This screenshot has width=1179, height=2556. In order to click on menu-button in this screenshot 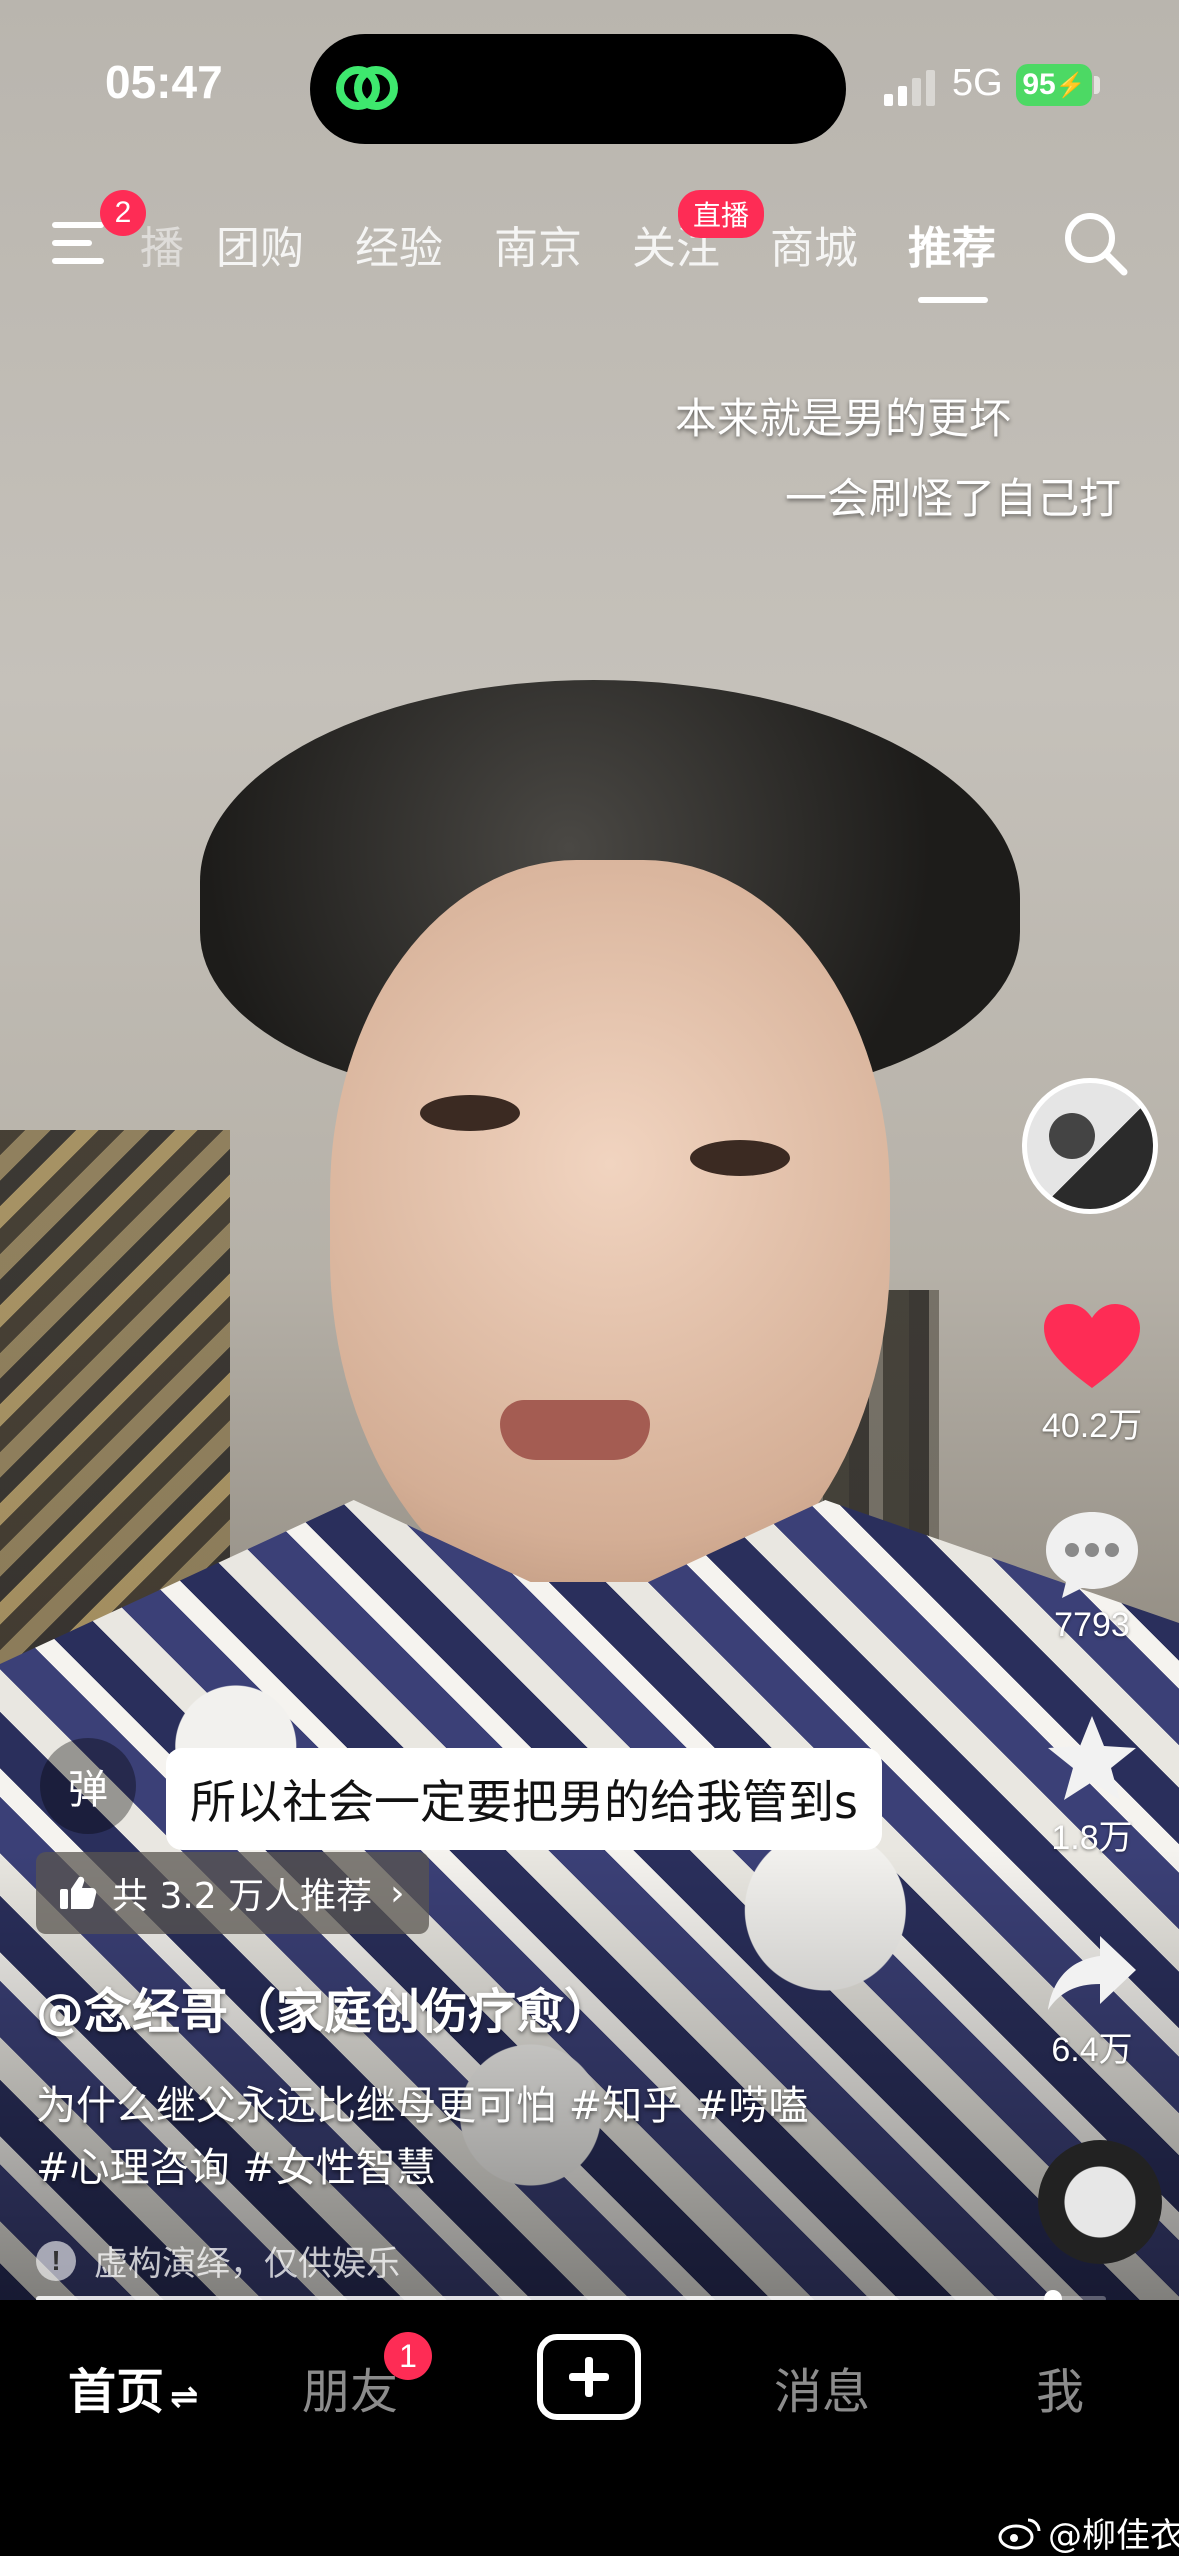, I will do `click(80, 244)`.